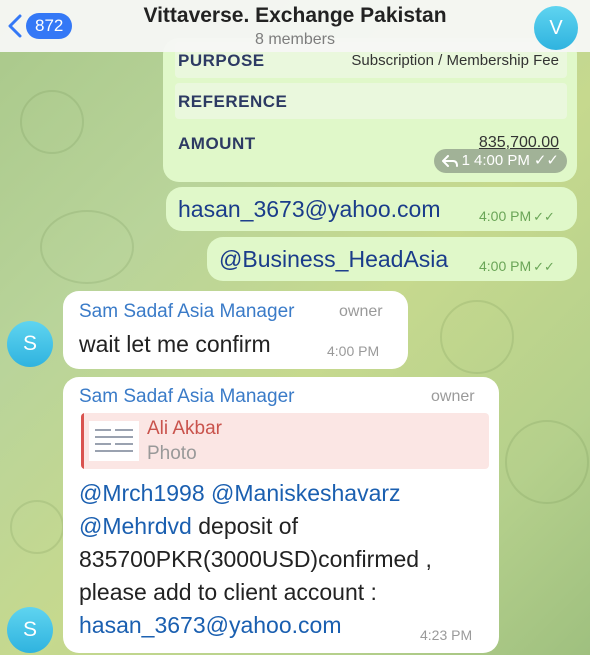  I want to click on reply-arrow-icon, so click(449, 161).